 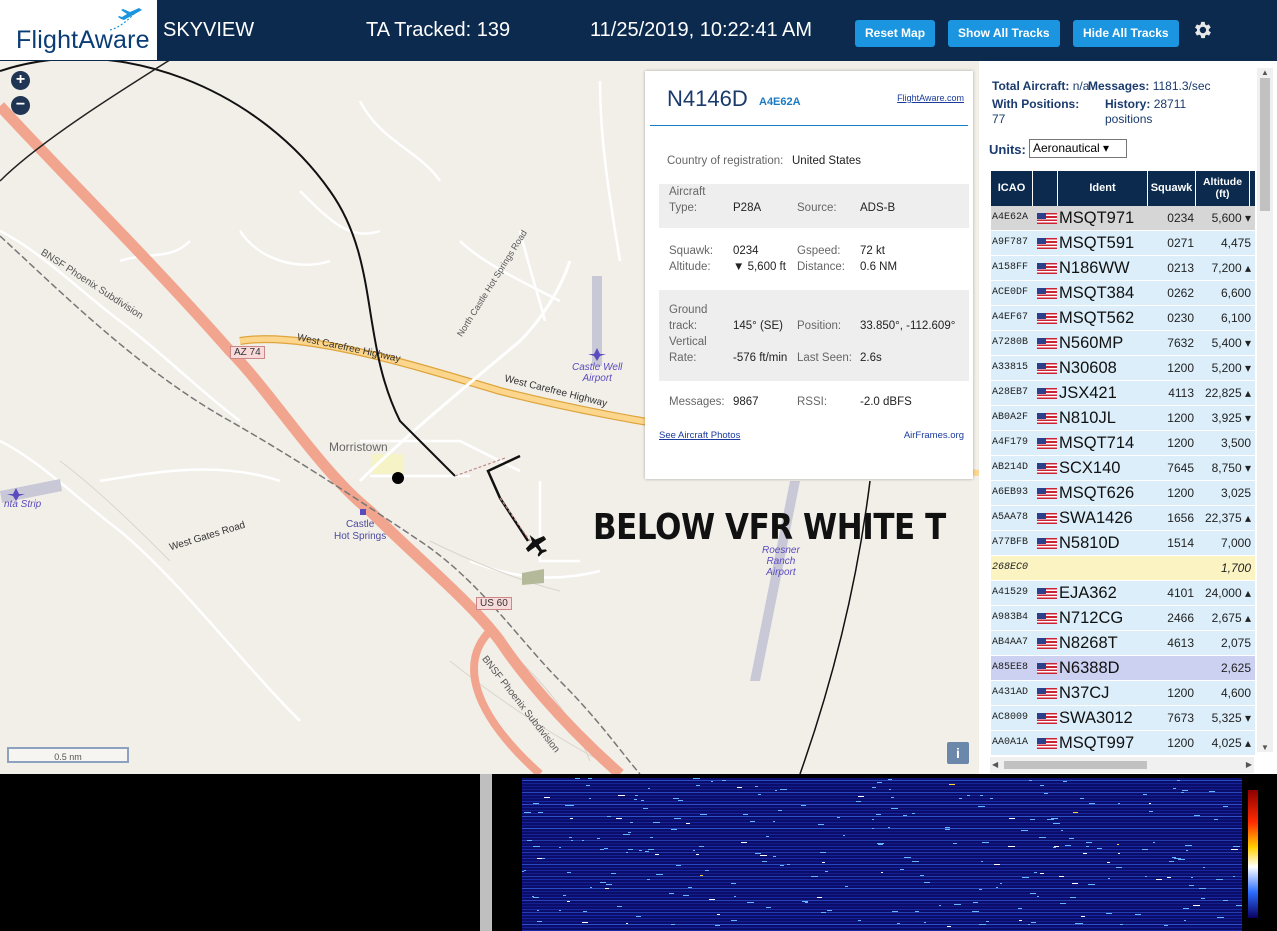 I want to click on col-header-ident: Ident, so click(x=1103, y=188).